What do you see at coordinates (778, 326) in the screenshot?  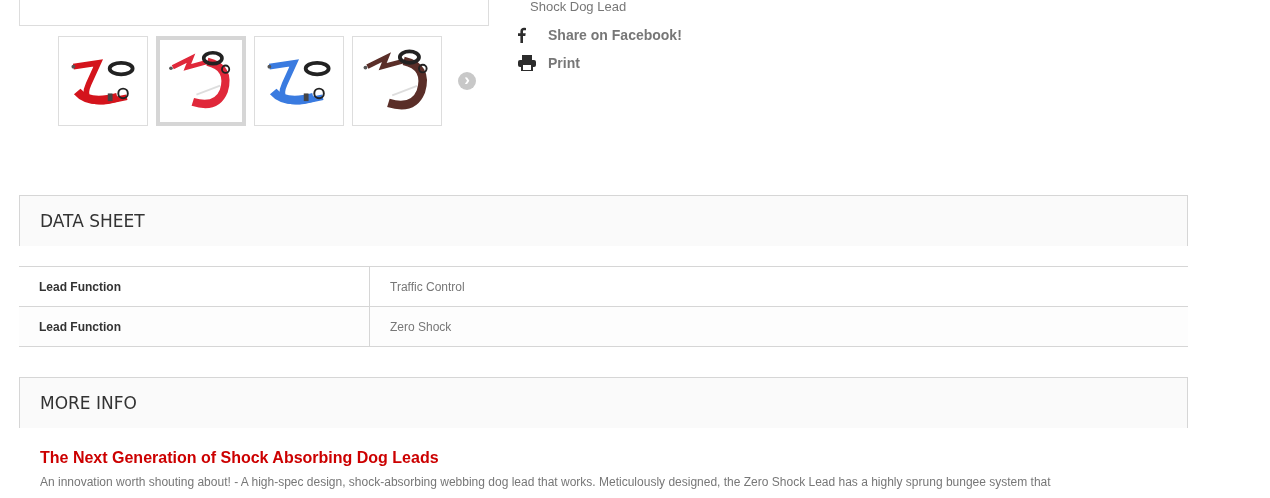 I see `table-cell: Zero Shock` at bounding box center [778, 326].